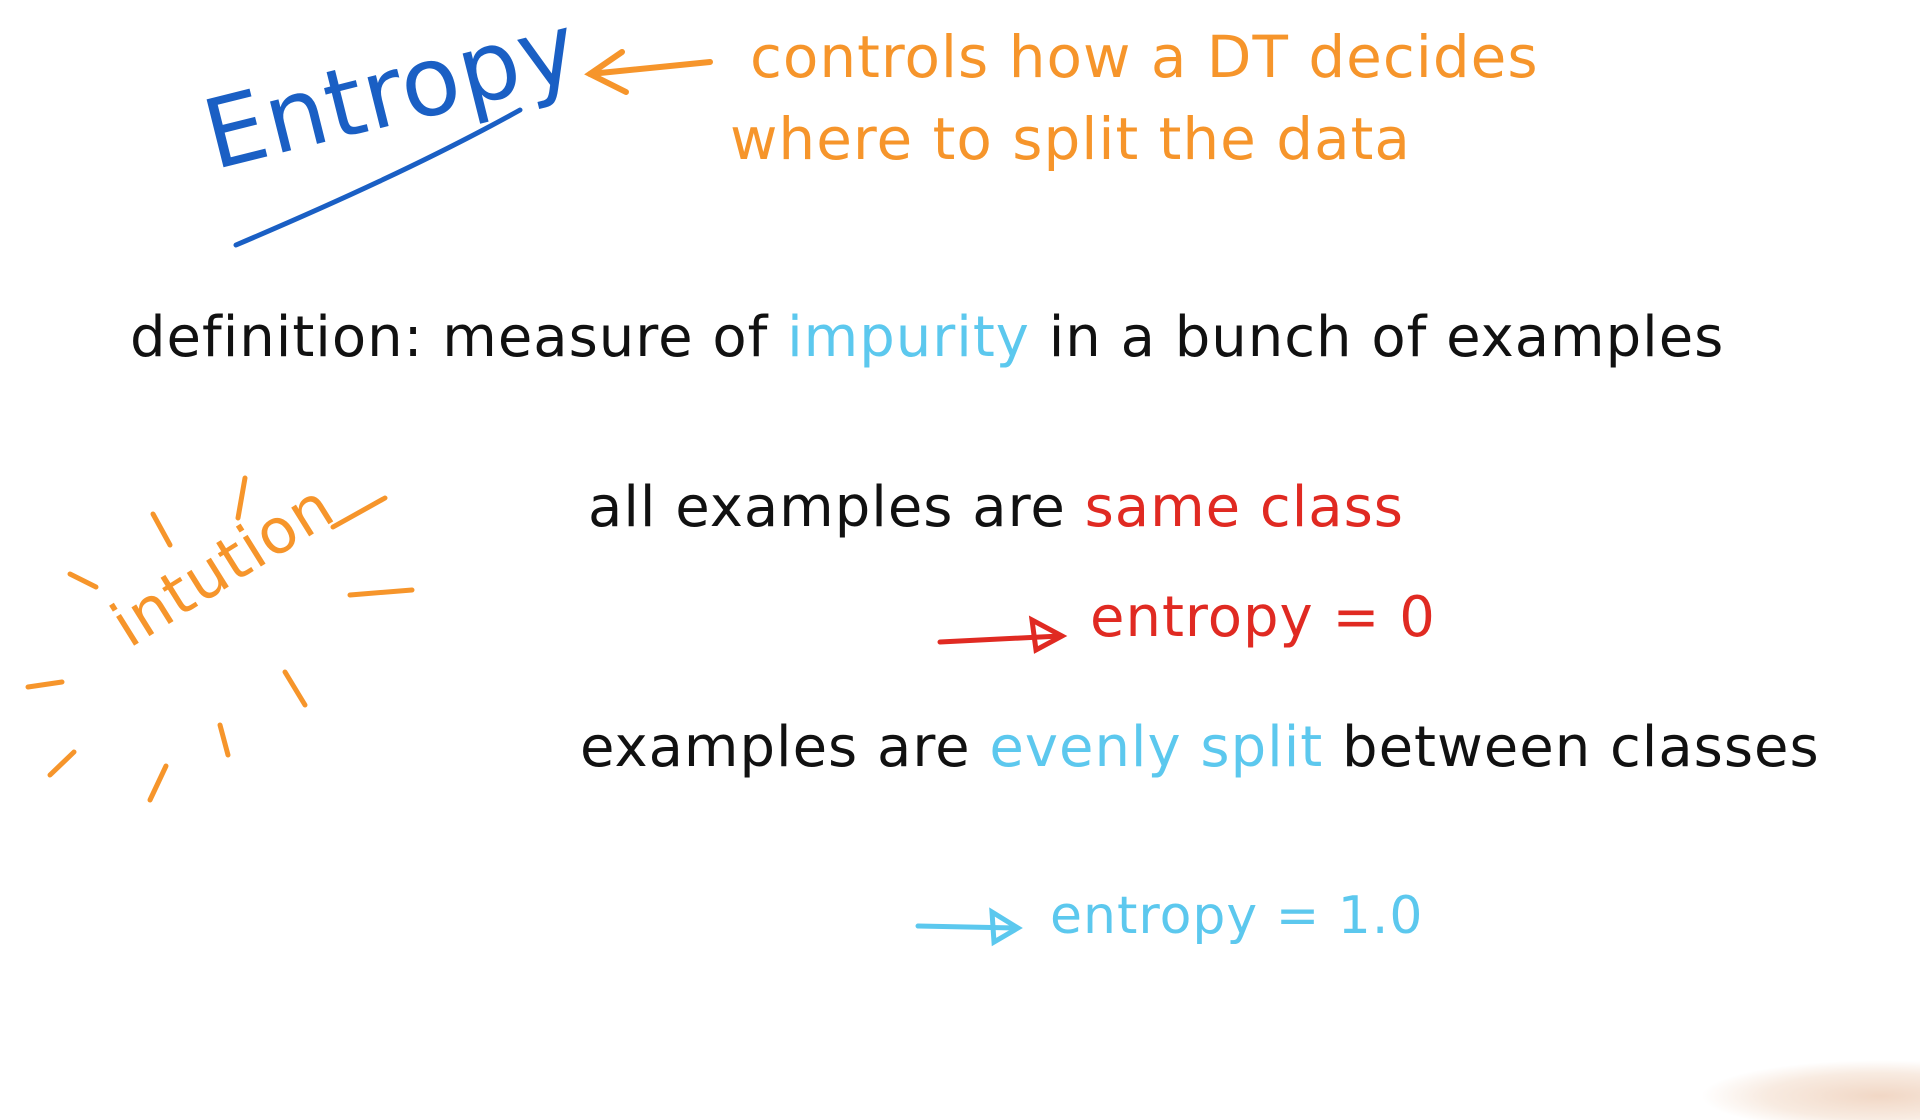  What do you see at coordinates (1244, 507) in the screenshot?
I see `pure-case-highlight: same class` at bounding box center [1244, 507].